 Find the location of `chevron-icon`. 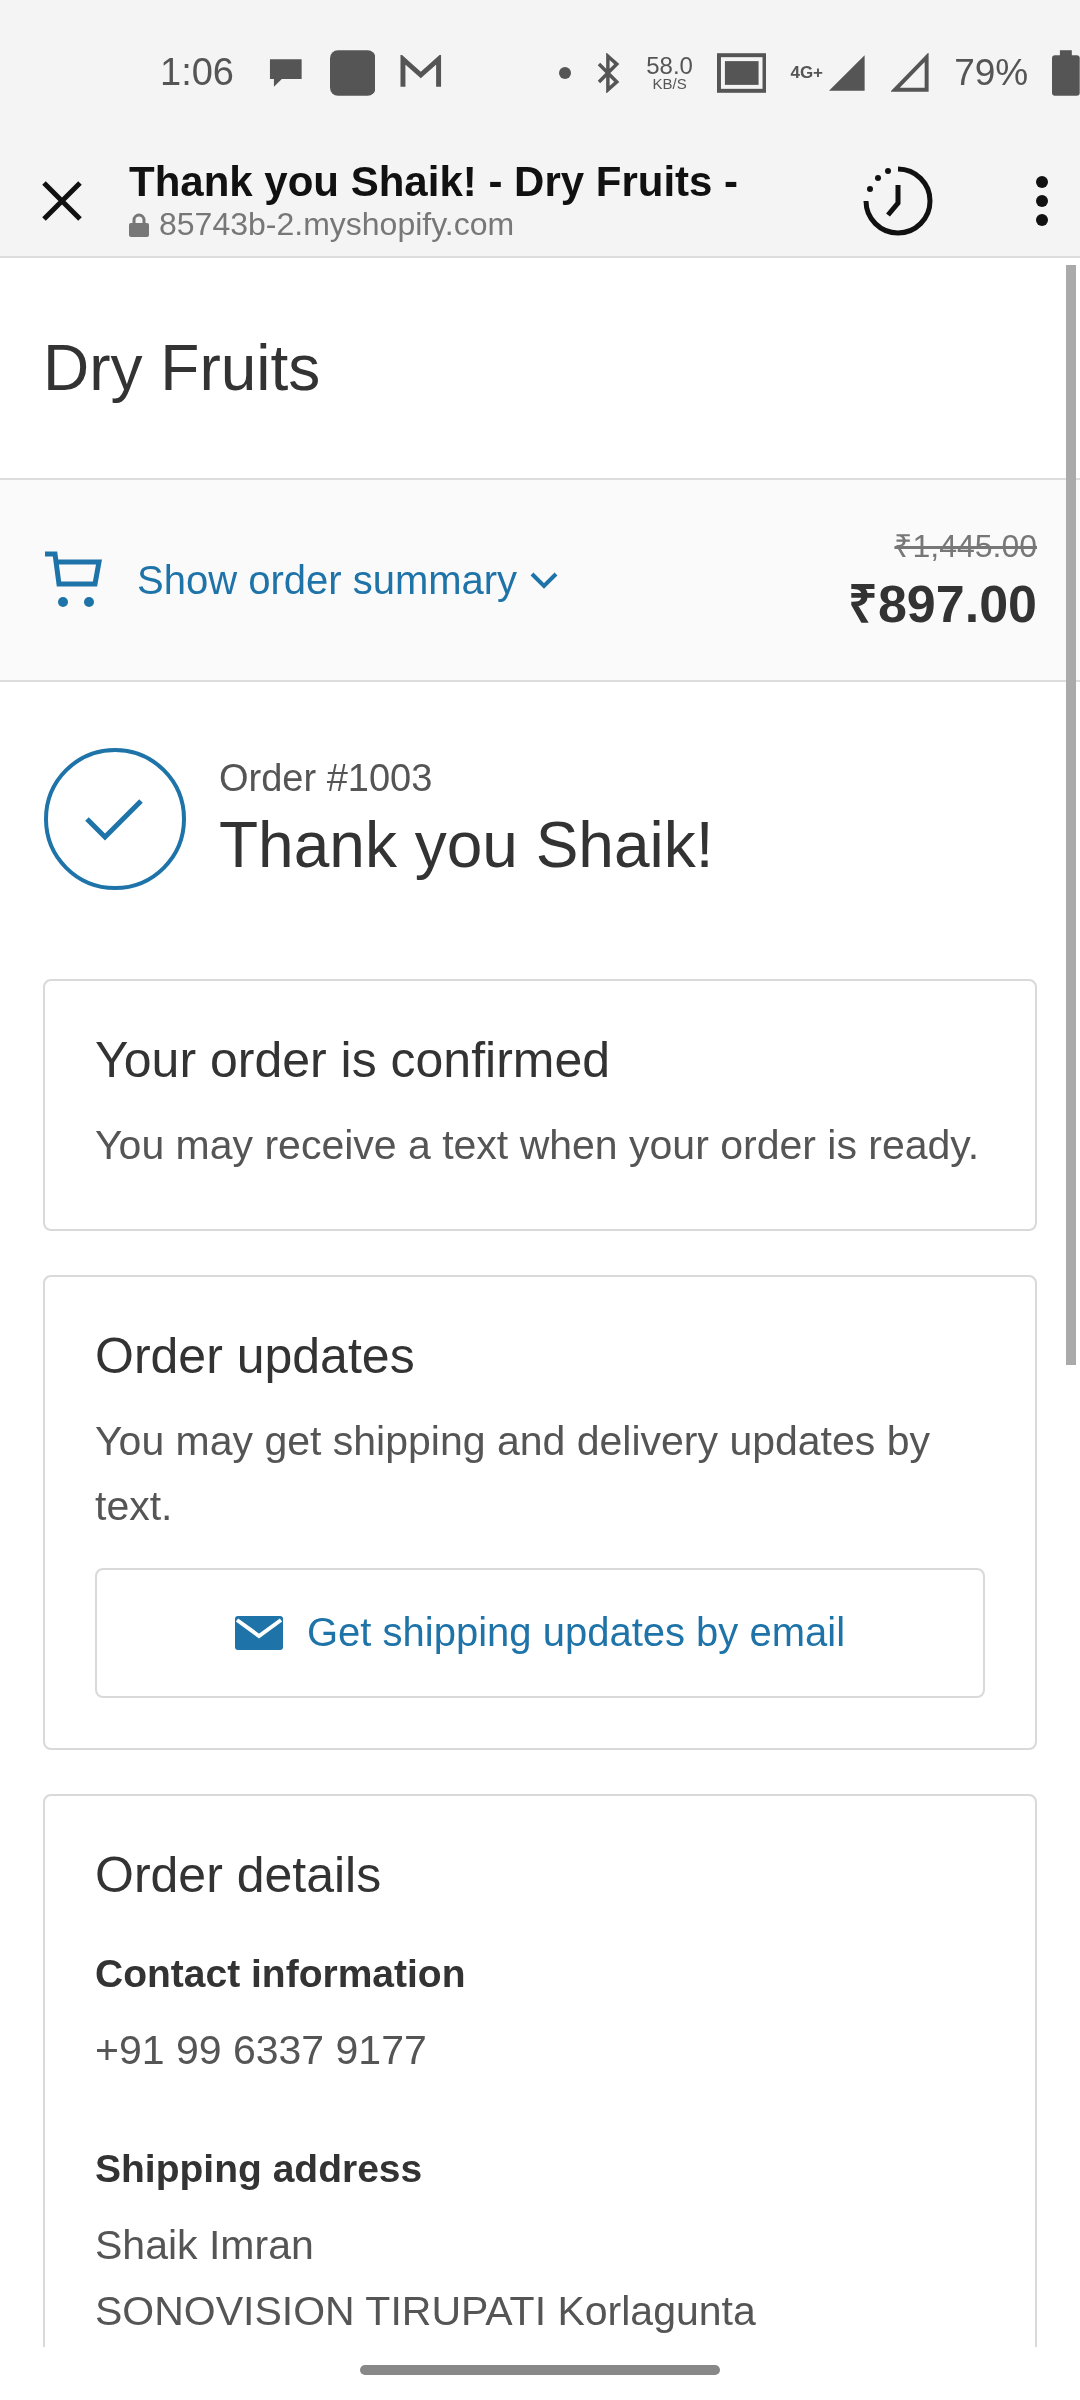

chevron-icon is located at coordinates (544, 580).